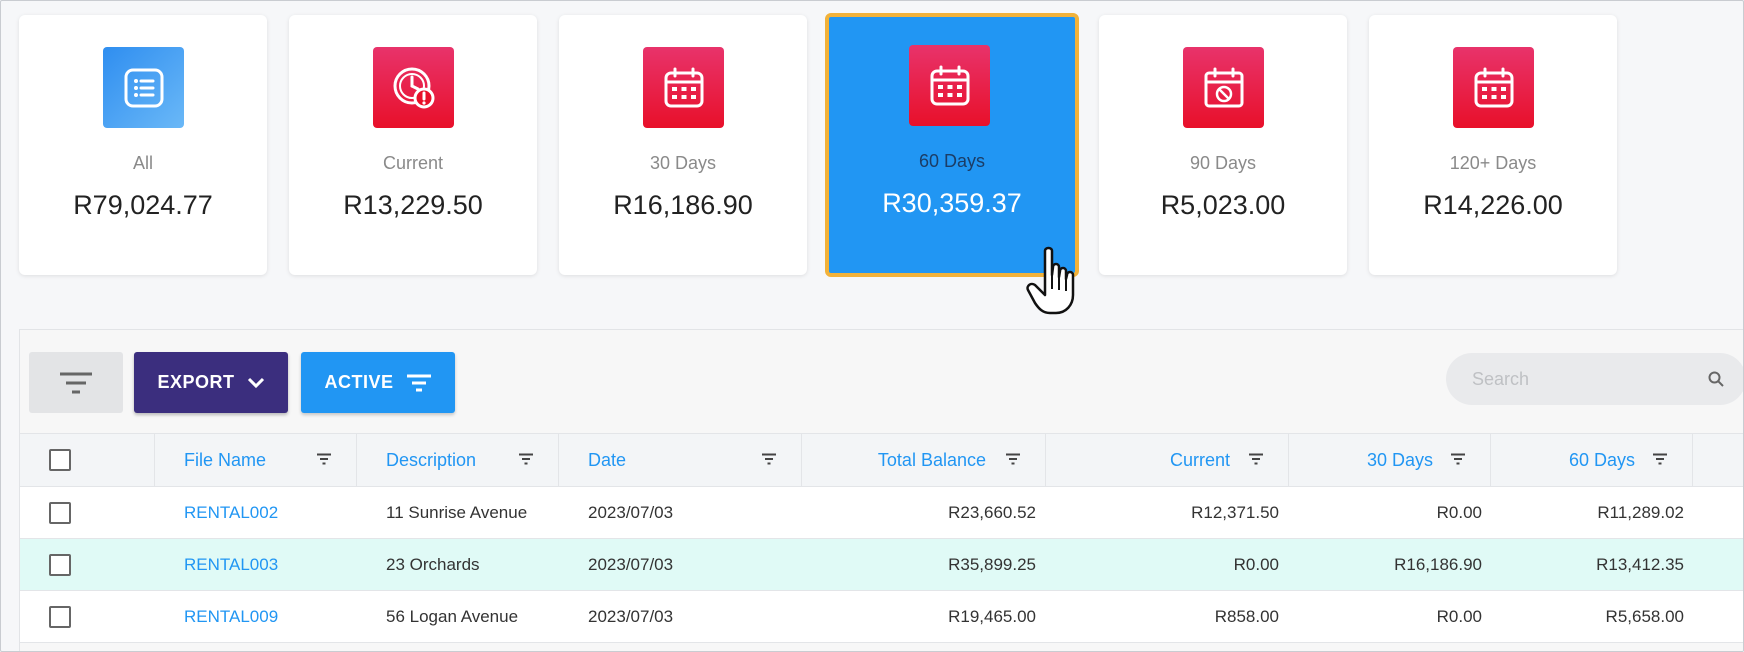 The image size is (1744, 652). I want to click on export-button: EXPORT, so click(211, 382).